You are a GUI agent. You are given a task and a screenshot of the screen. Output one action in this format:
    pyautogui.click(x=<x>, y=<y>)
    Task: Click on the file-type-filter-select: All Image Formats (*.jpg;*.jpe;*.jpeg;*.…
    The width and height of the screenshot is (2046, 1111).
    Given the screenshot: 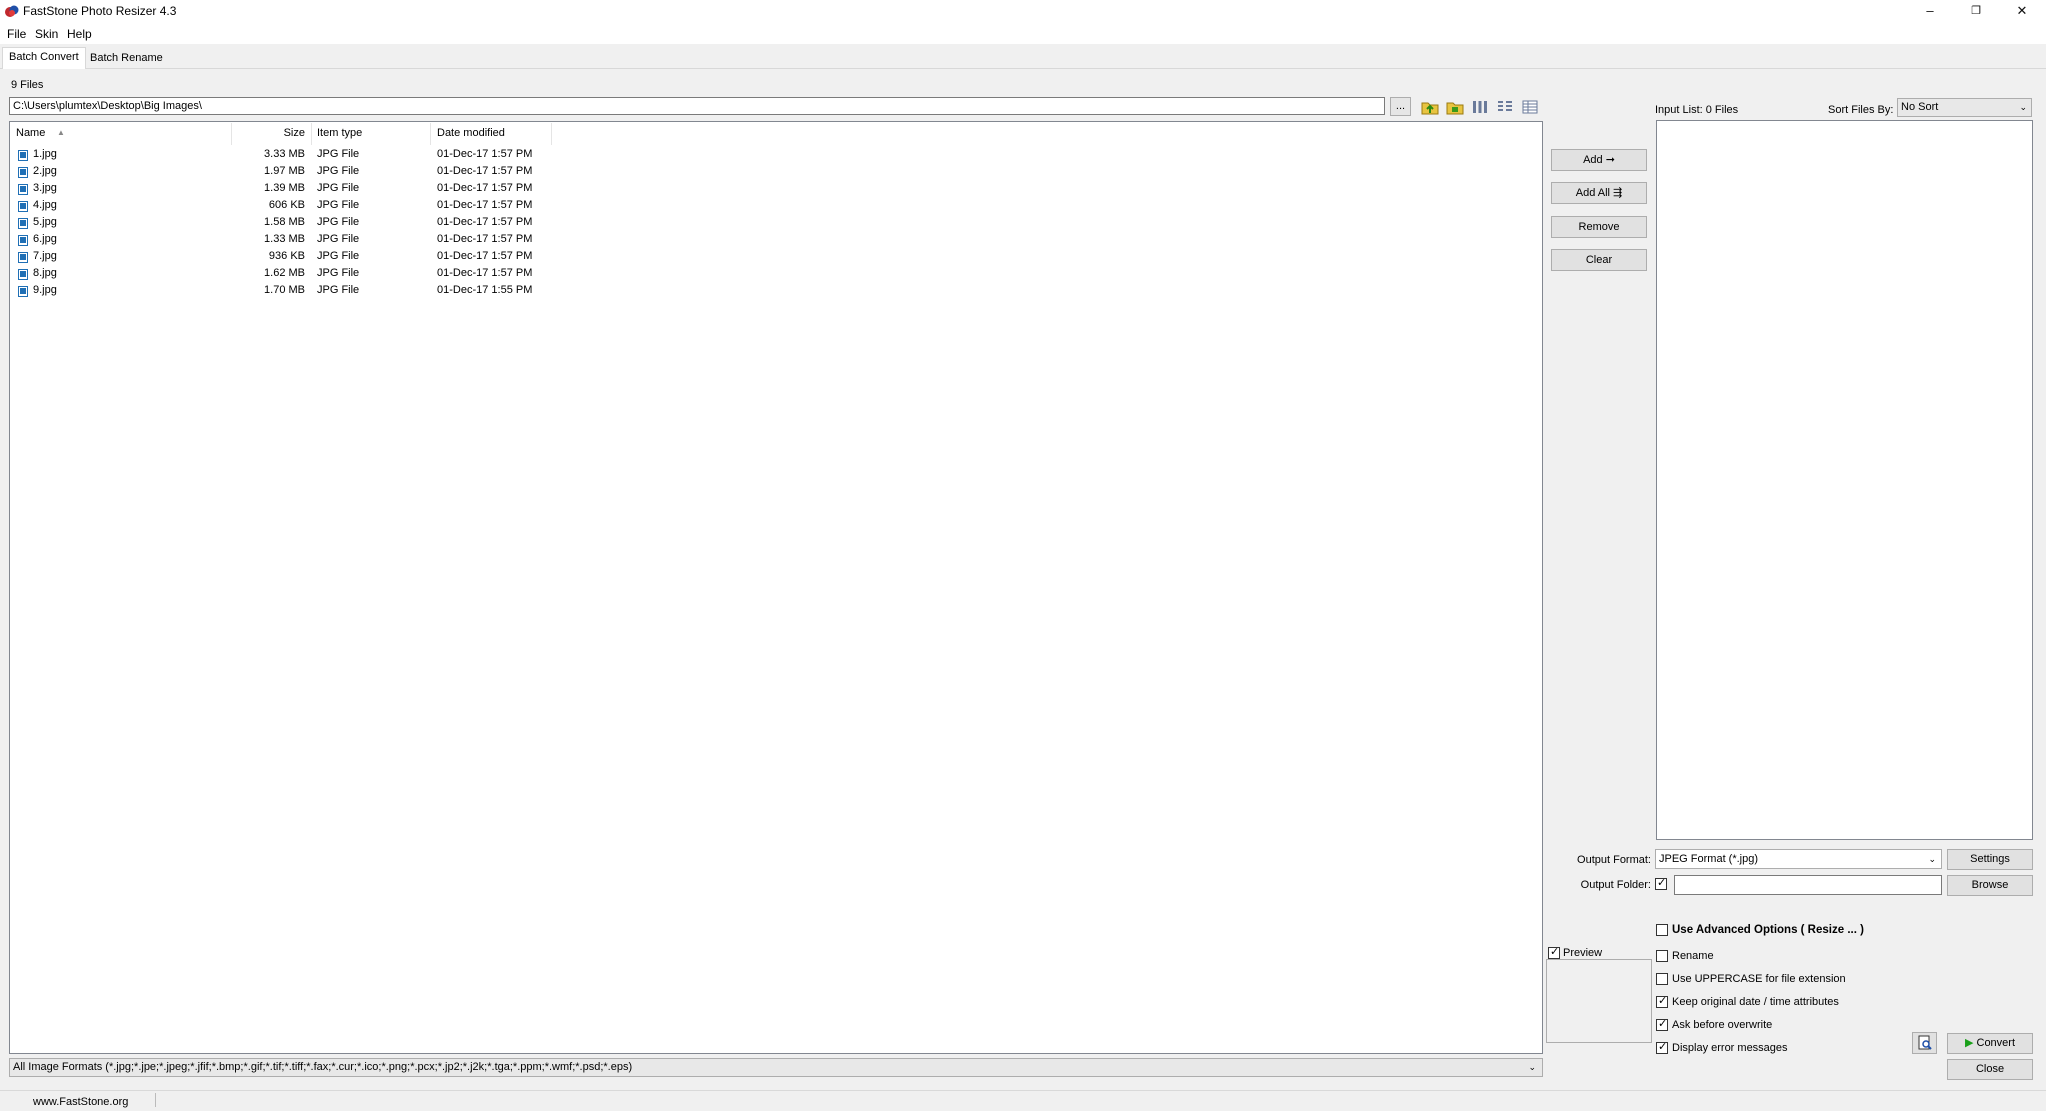 What is the action you would take?
    pyautogui.click(x=776, y=1067)
    